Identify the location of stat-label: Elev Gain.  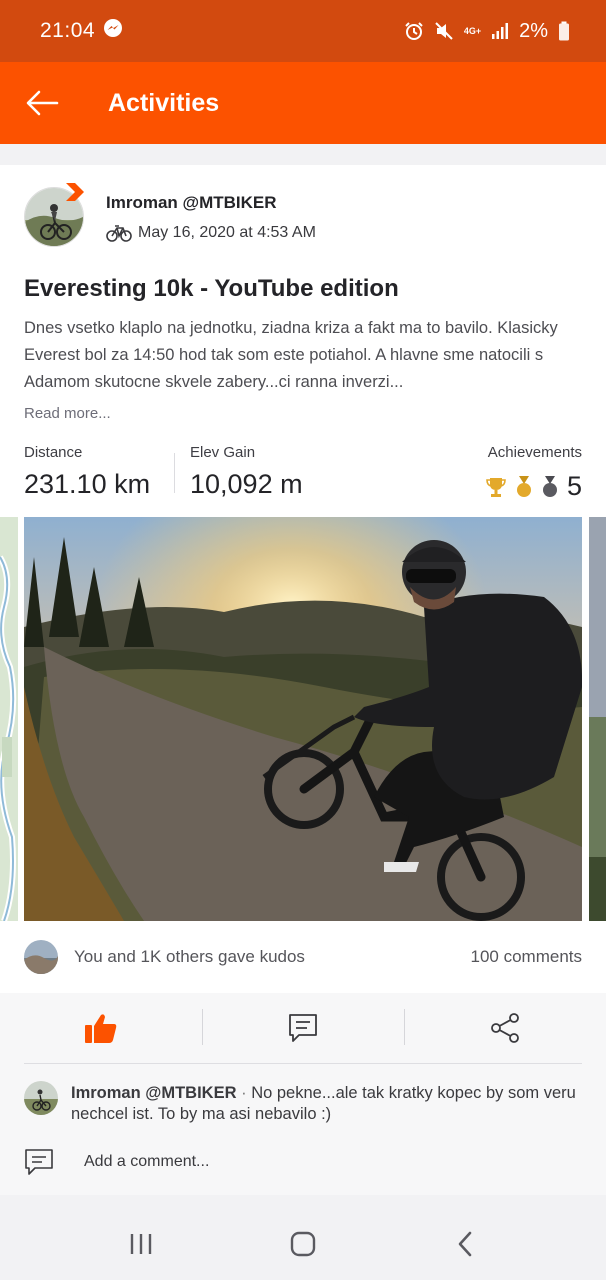
(223, 452).